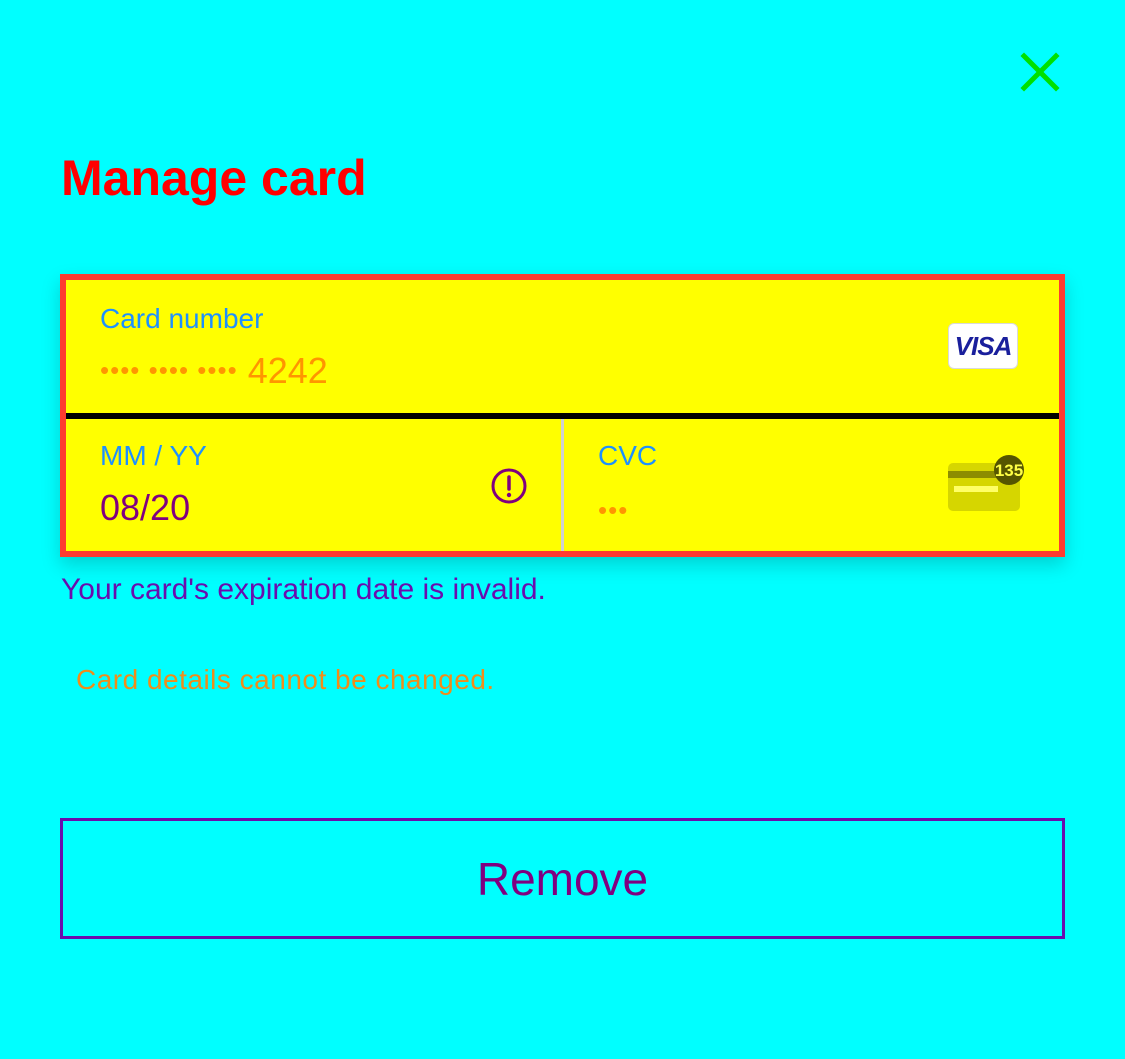  I want to click on close-button, so click(1040, 74).